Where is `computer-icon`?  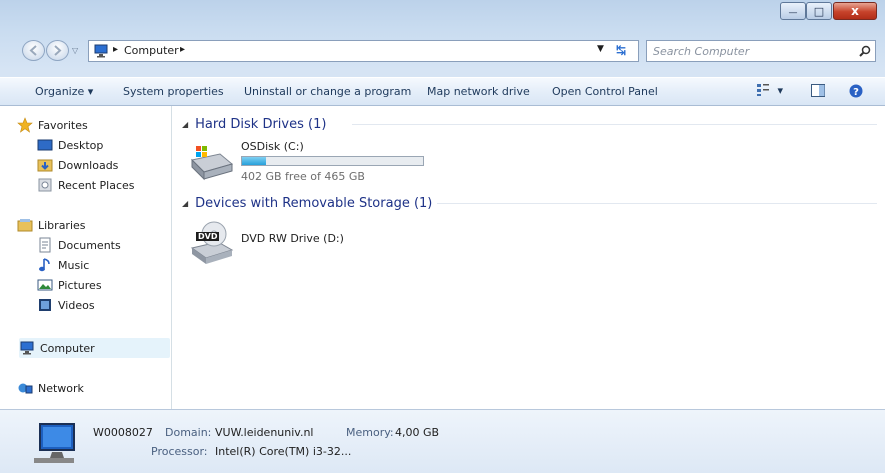 computer-icon is located at coordinates (27, 348).